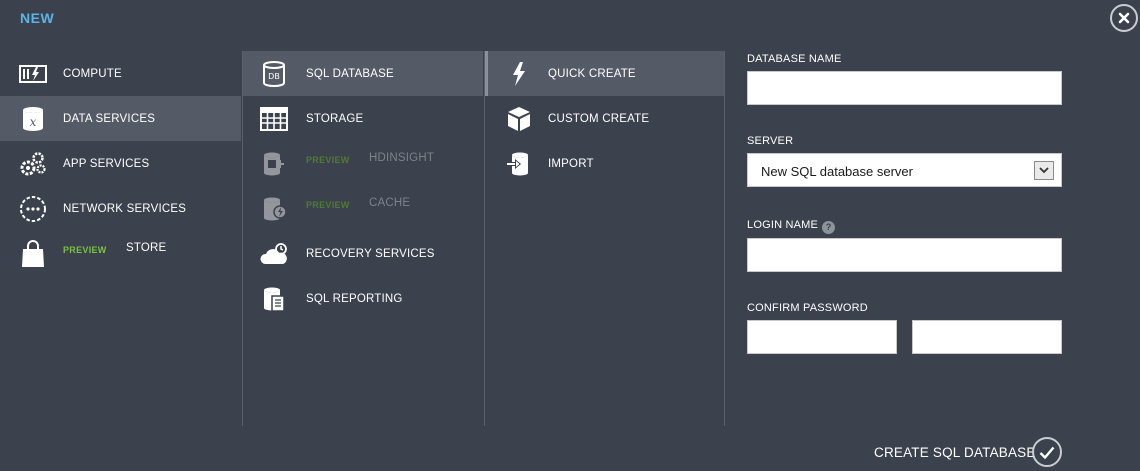 This screenshot has height=471, width=1140. Describe the element at coordinates (33, 209) in the screenshot. I see `network-icon` at that location.